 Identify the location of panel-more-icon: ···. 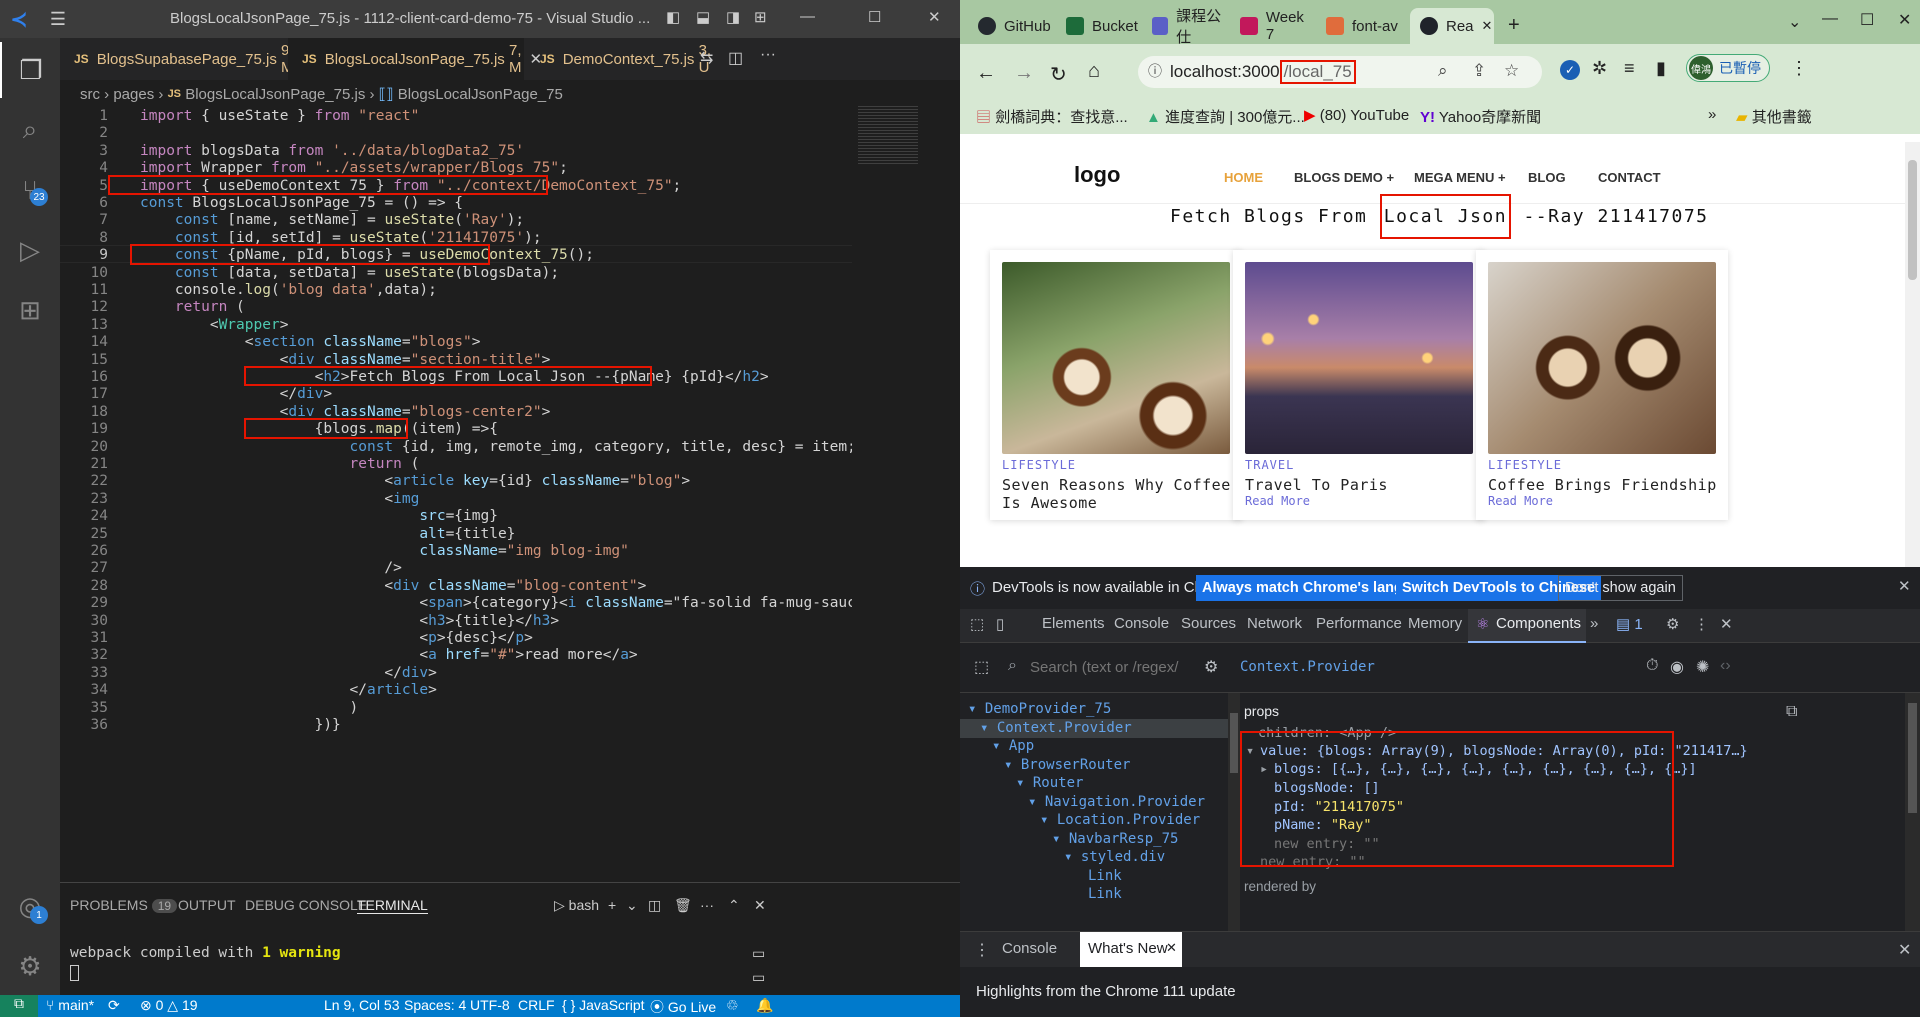
(707, 905).